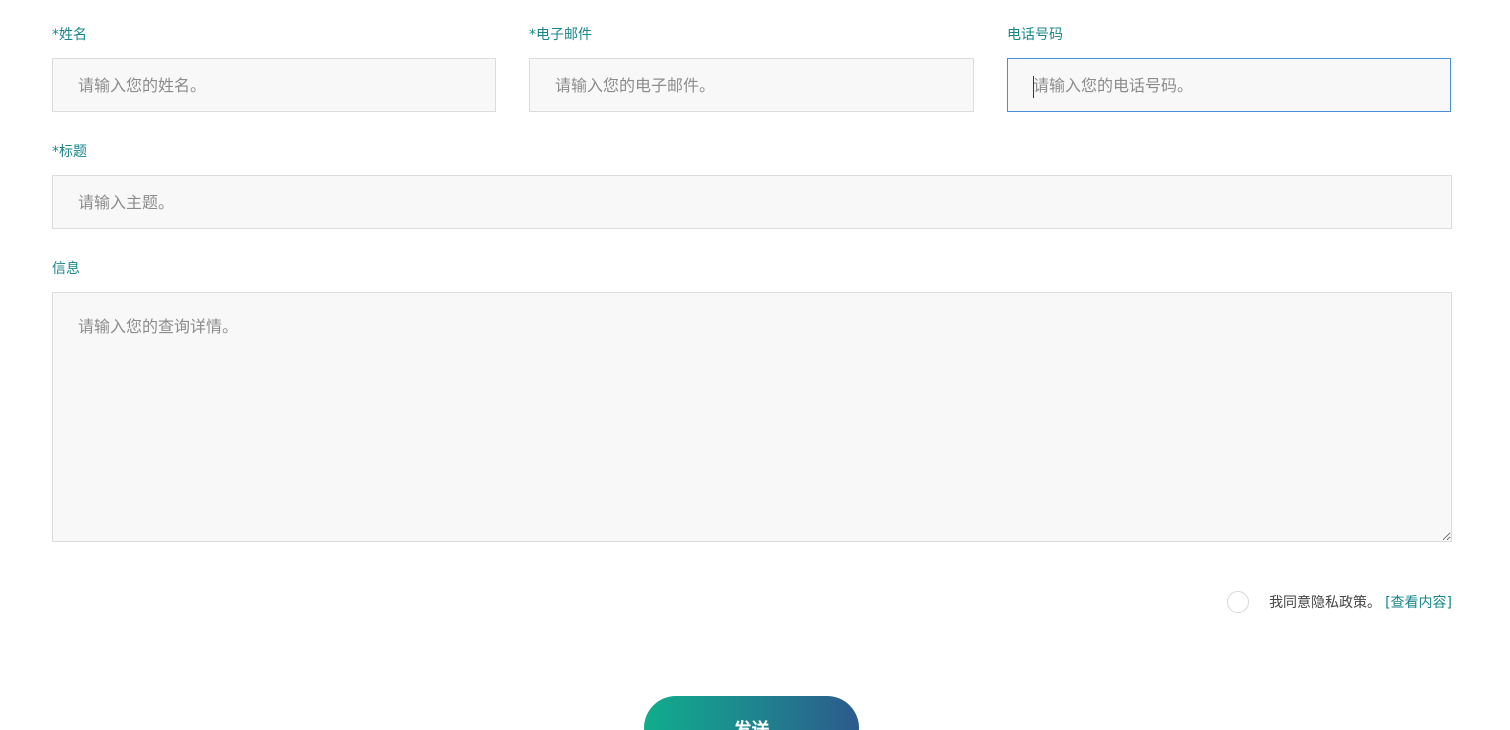  What do you see at coordinates (752, 202) in the screenshot?
I see `subject-input` at bounding box center [752, 202].